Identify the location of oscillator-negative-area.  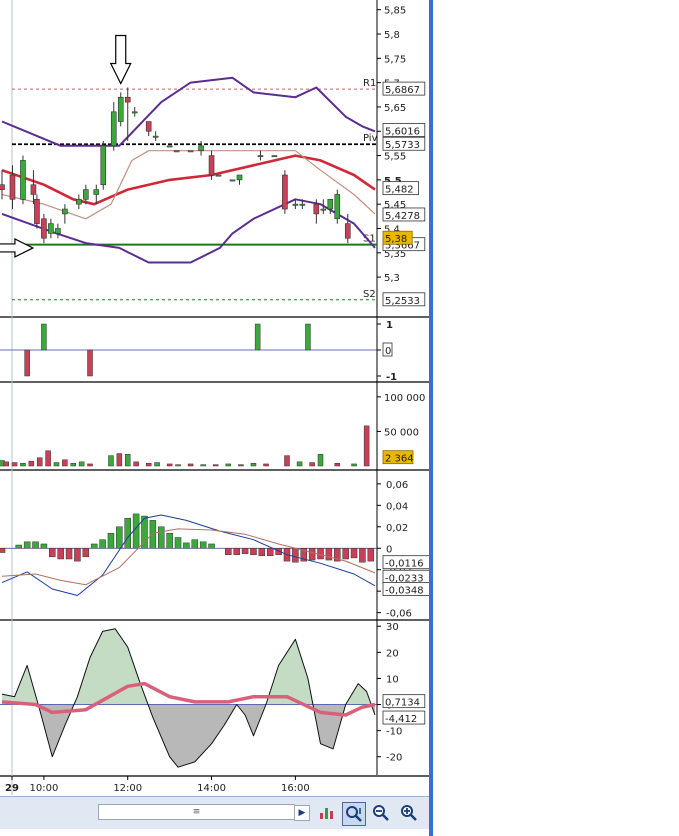
(206, 736).